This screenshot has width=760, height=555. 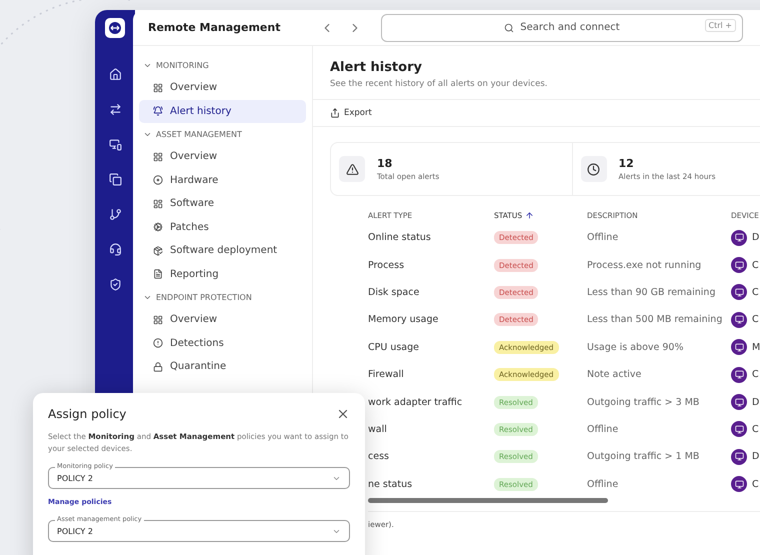 What do you see at coordinates (158, 274) in the screenshot?
I see `document-icon` at bounding box center [158, 274].